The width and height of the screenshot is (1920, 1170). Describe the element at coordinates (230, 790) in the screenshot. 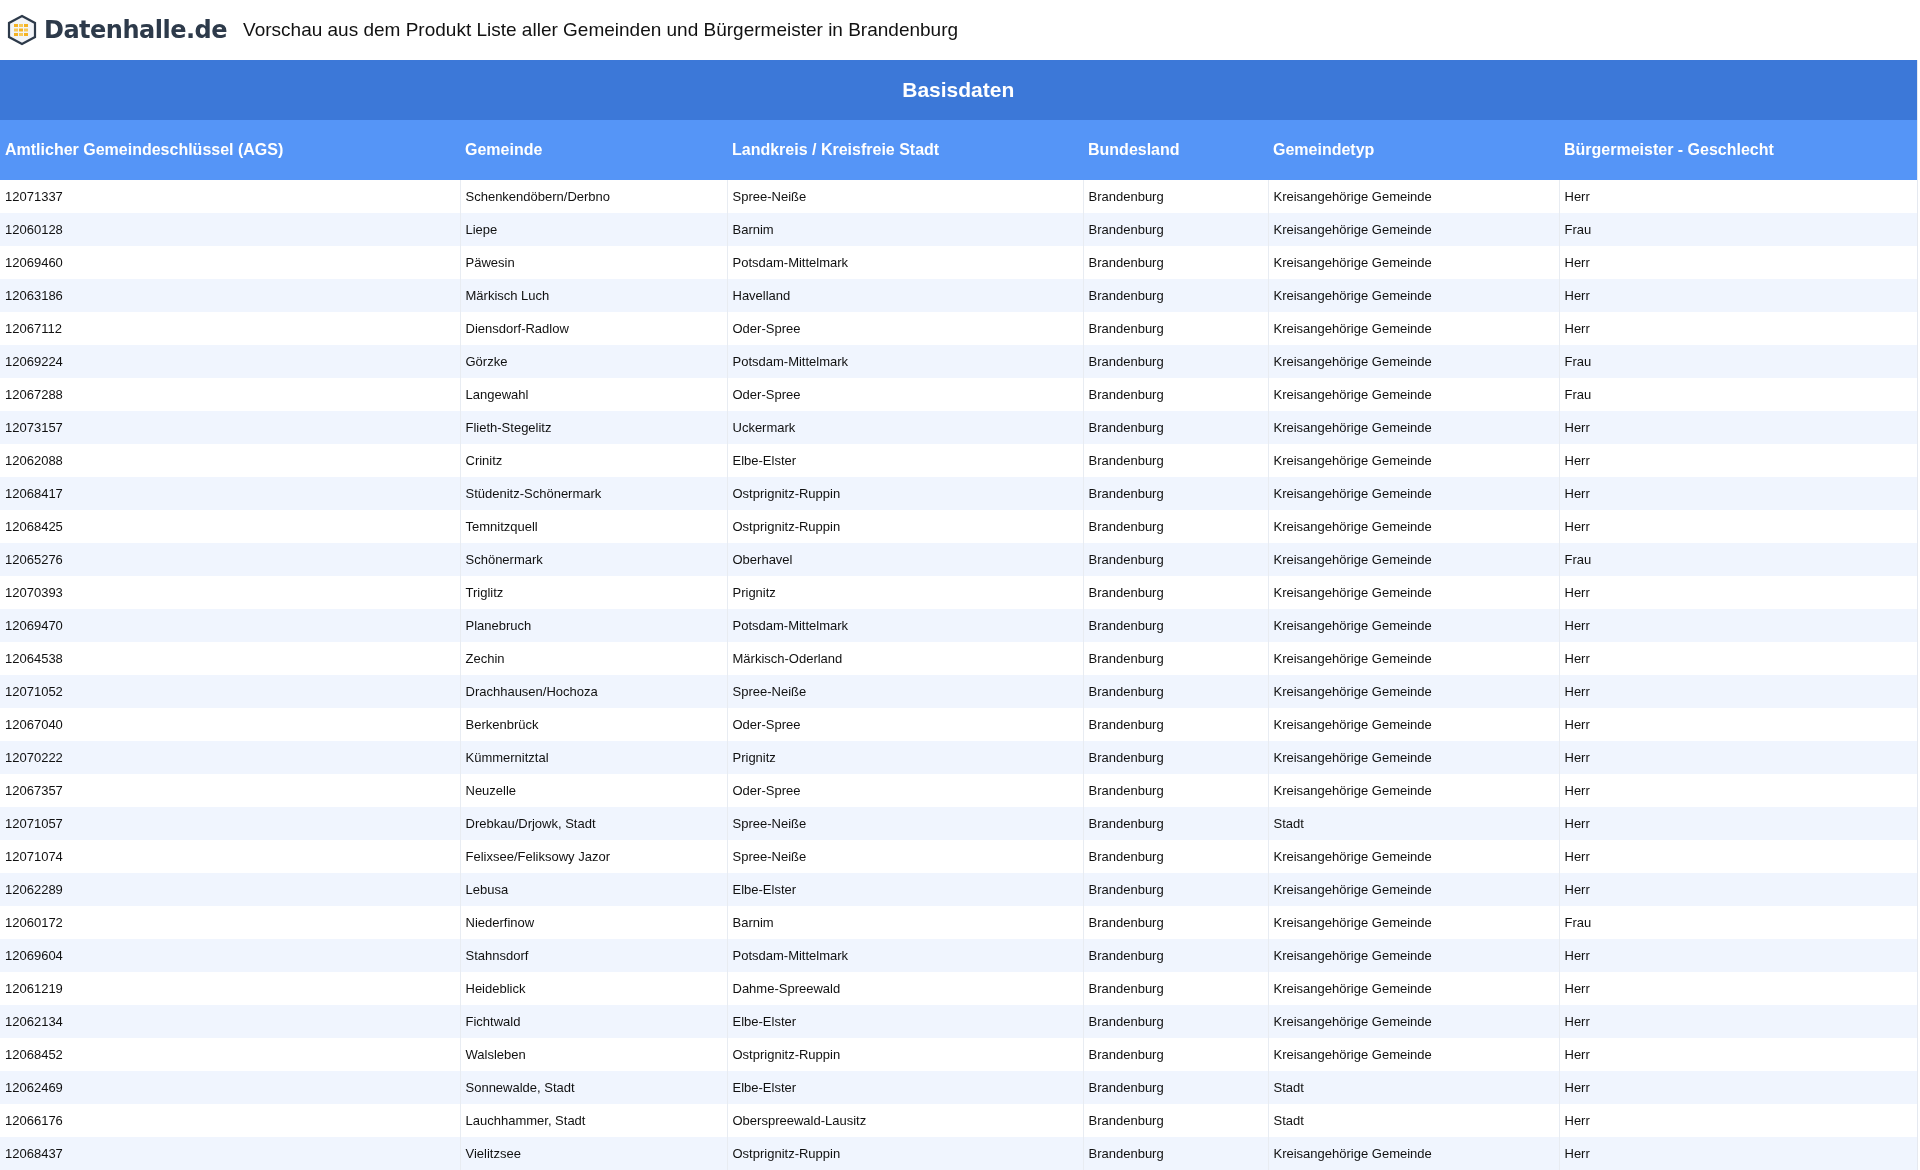

I see `table-cell: 12067357` at that location.